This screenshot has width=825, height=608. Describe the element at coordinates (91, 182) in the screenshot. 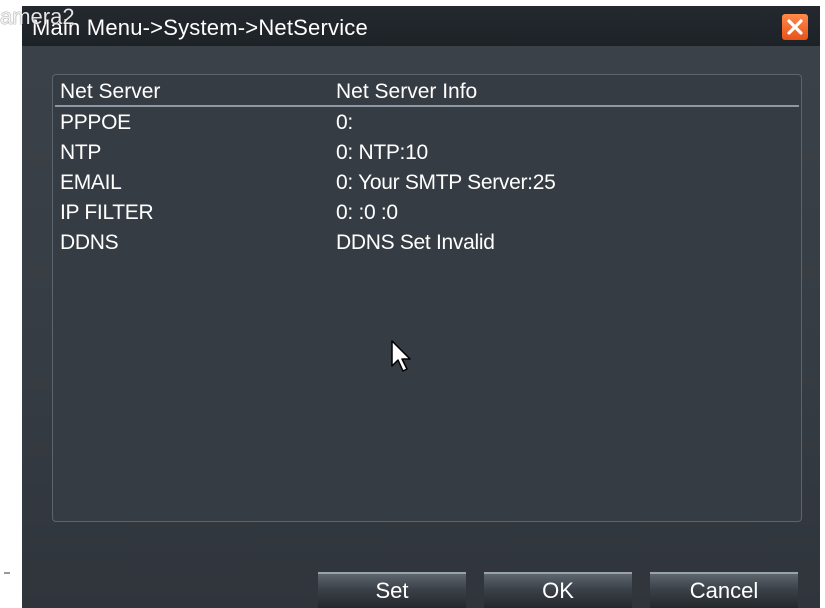

I see `server-name: EMAIL` at that location.